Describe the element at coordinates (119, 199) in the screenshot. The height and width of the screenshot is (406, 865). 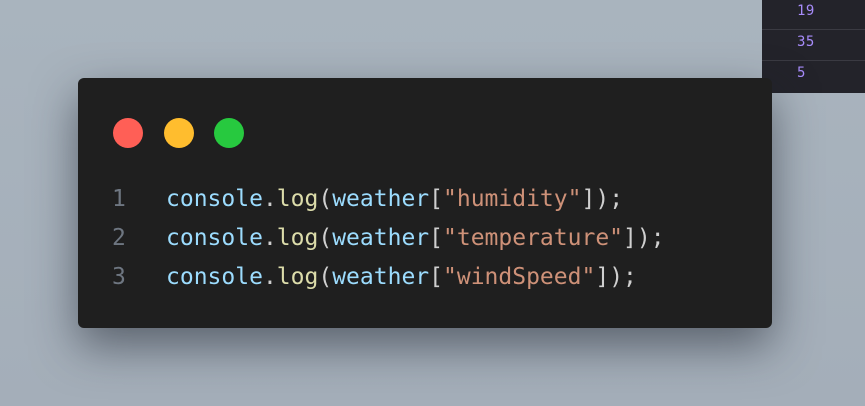
I see `line-number: 1` at that location.